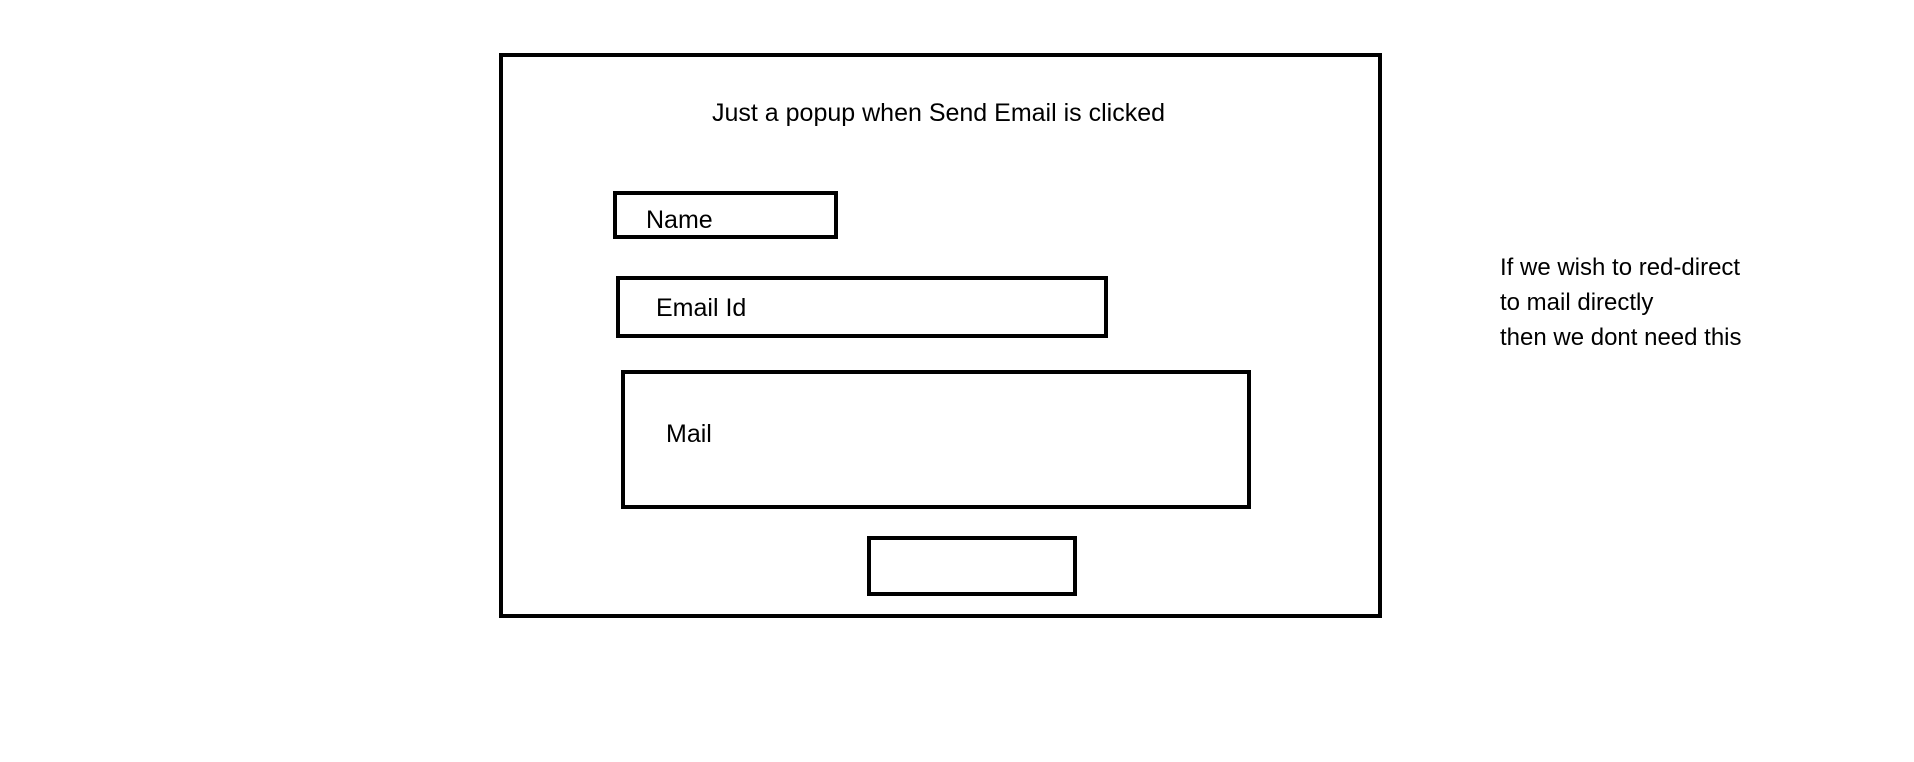 The image size is (1914, 762). I want to click on side-note-line: then we dont need this, so click(1621, 337).